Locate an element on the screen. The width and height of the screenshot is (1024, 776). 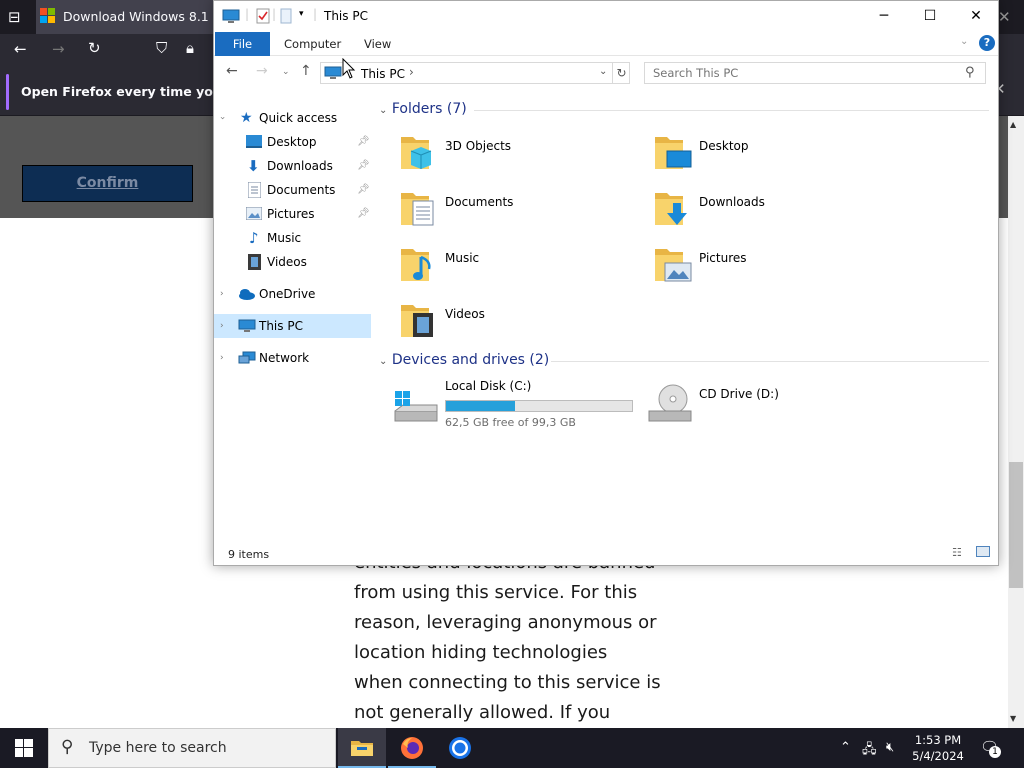
sidebar-item-onedrive: › OneDrive is located at coordinates (292, 294).